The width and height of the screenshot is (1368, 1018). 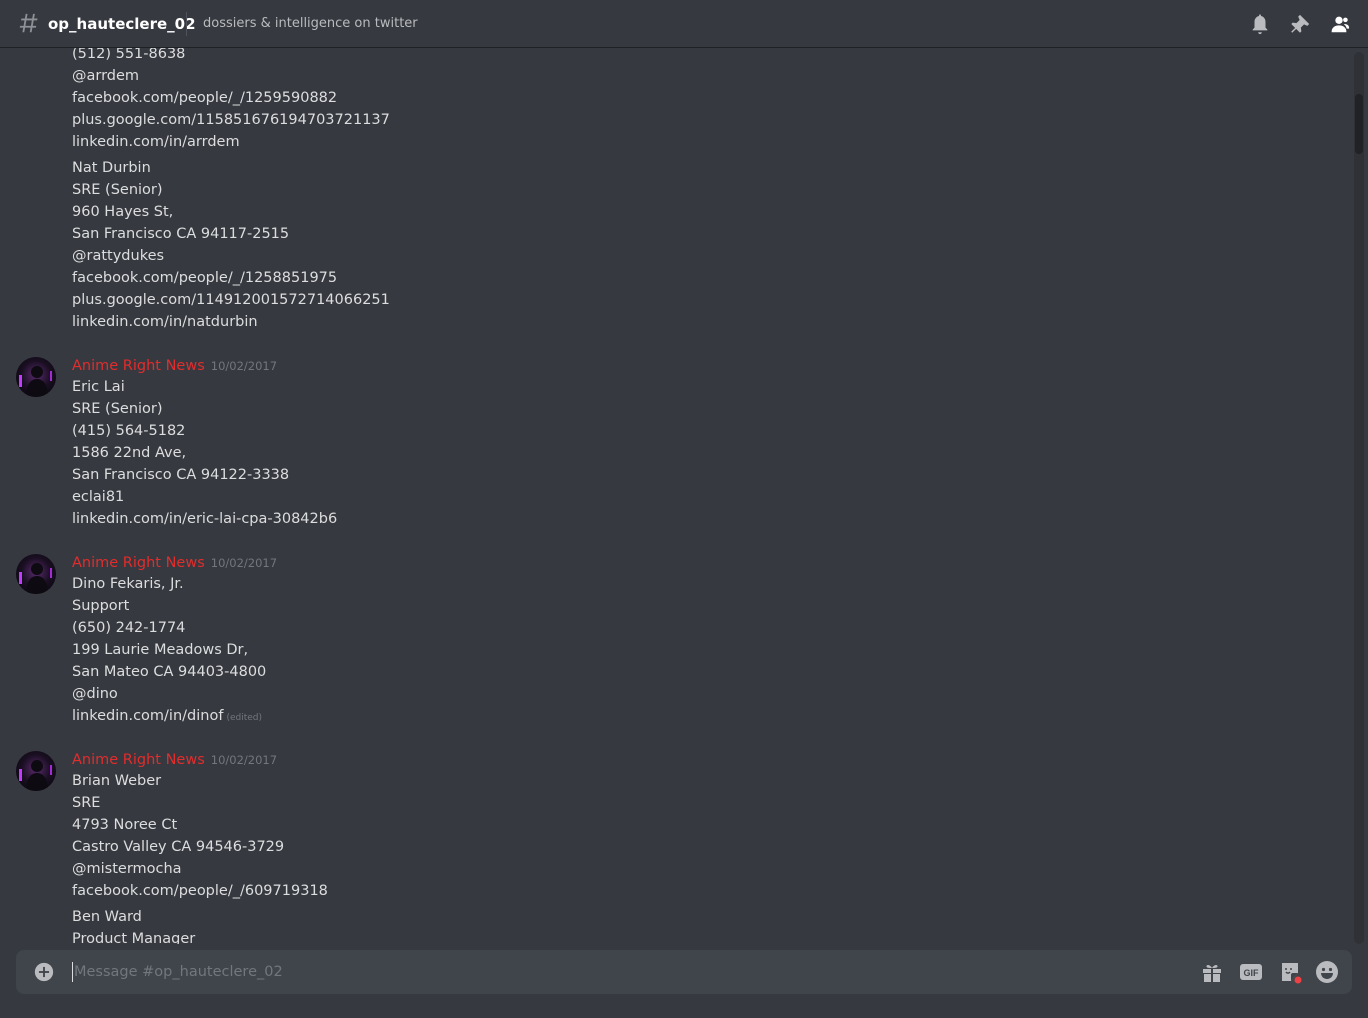 I want to click on message-line: 960 Hayes St,, so click(x=123, y=212).